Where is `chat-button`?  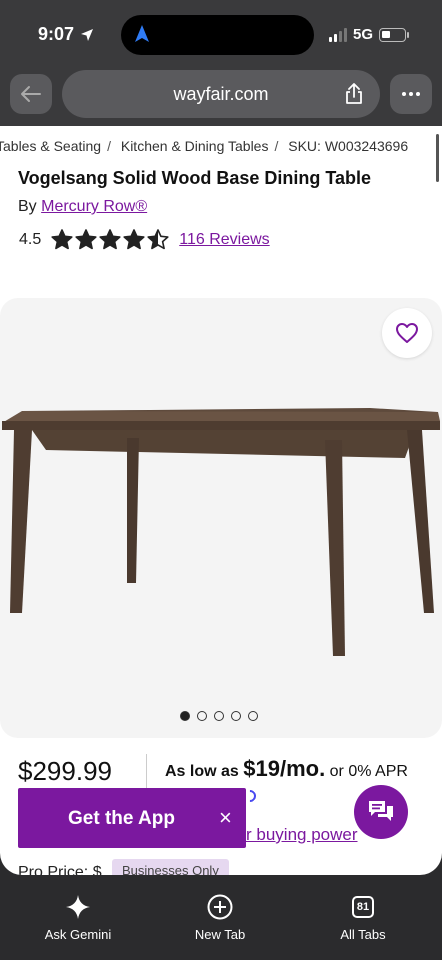
chat-button is located at coordinates (381, 812).